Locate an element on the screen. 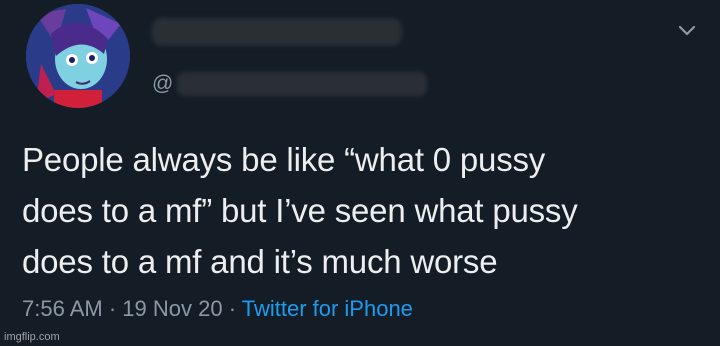 This screenshot has height=346, width=720. handle-redacted is located at coordinates (302, 84).